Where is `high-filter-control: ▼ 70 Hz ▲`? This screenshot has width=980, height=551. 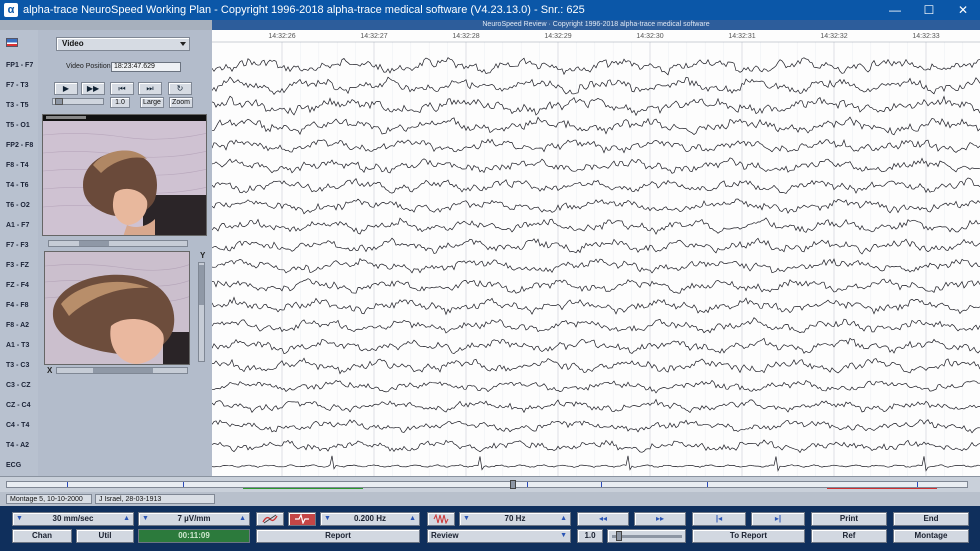
high-filter-control: ▼ 70 Hz ▲ is located at coordinates (515, 519).